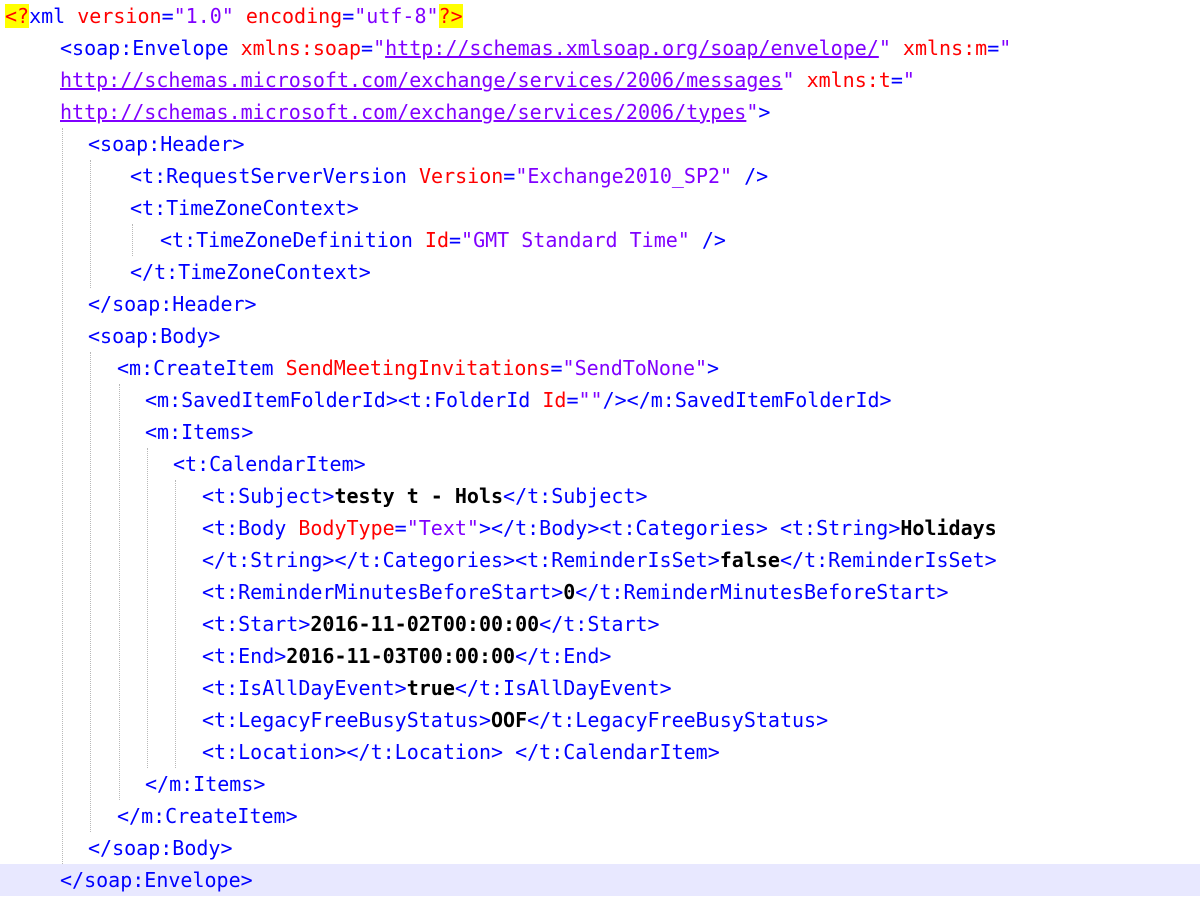  What do you see at coordinates (250, 528) in the screenshot?
I see `token-tag: <t:Body` at bounding box center [250, 528].